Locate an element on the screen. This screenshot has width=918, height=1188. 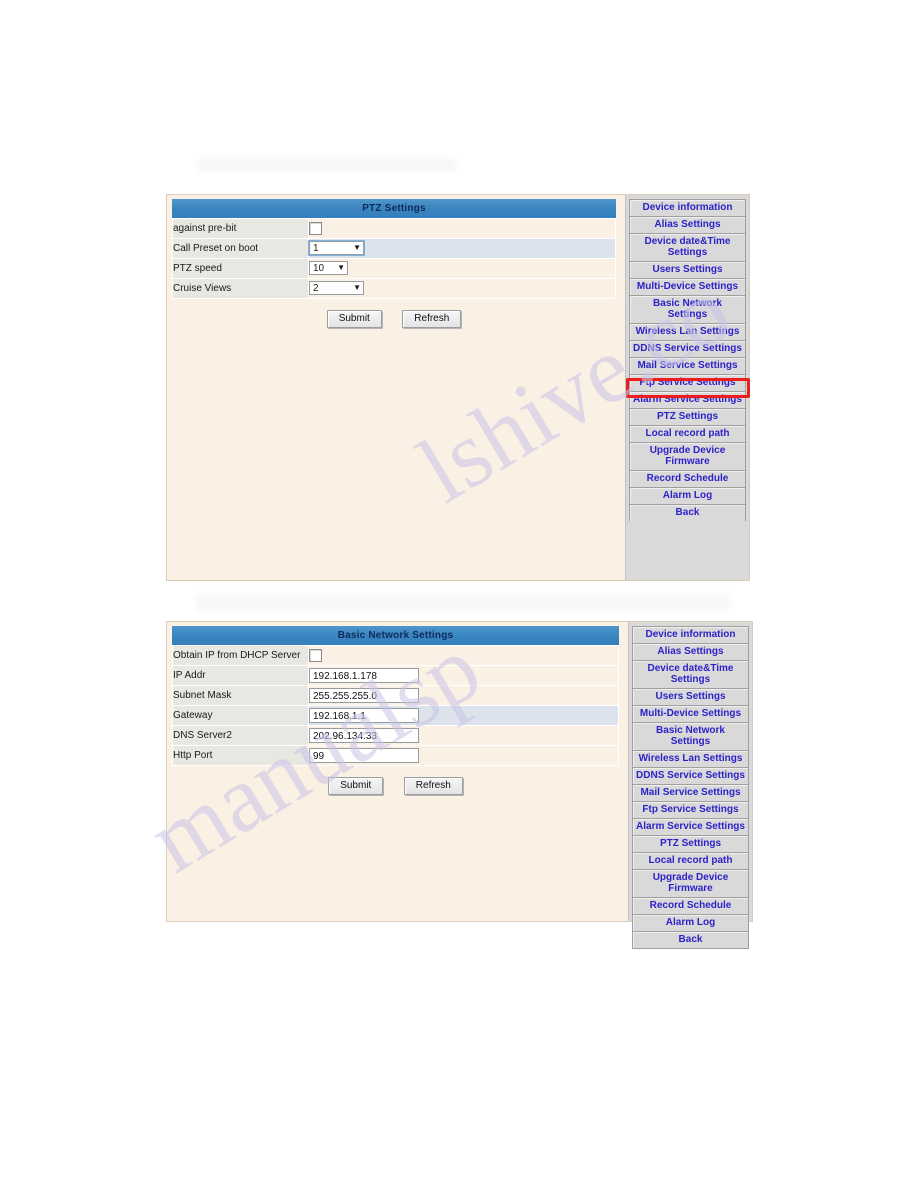
row-label: Call Preset on boot is located at coordinates (240, 248).